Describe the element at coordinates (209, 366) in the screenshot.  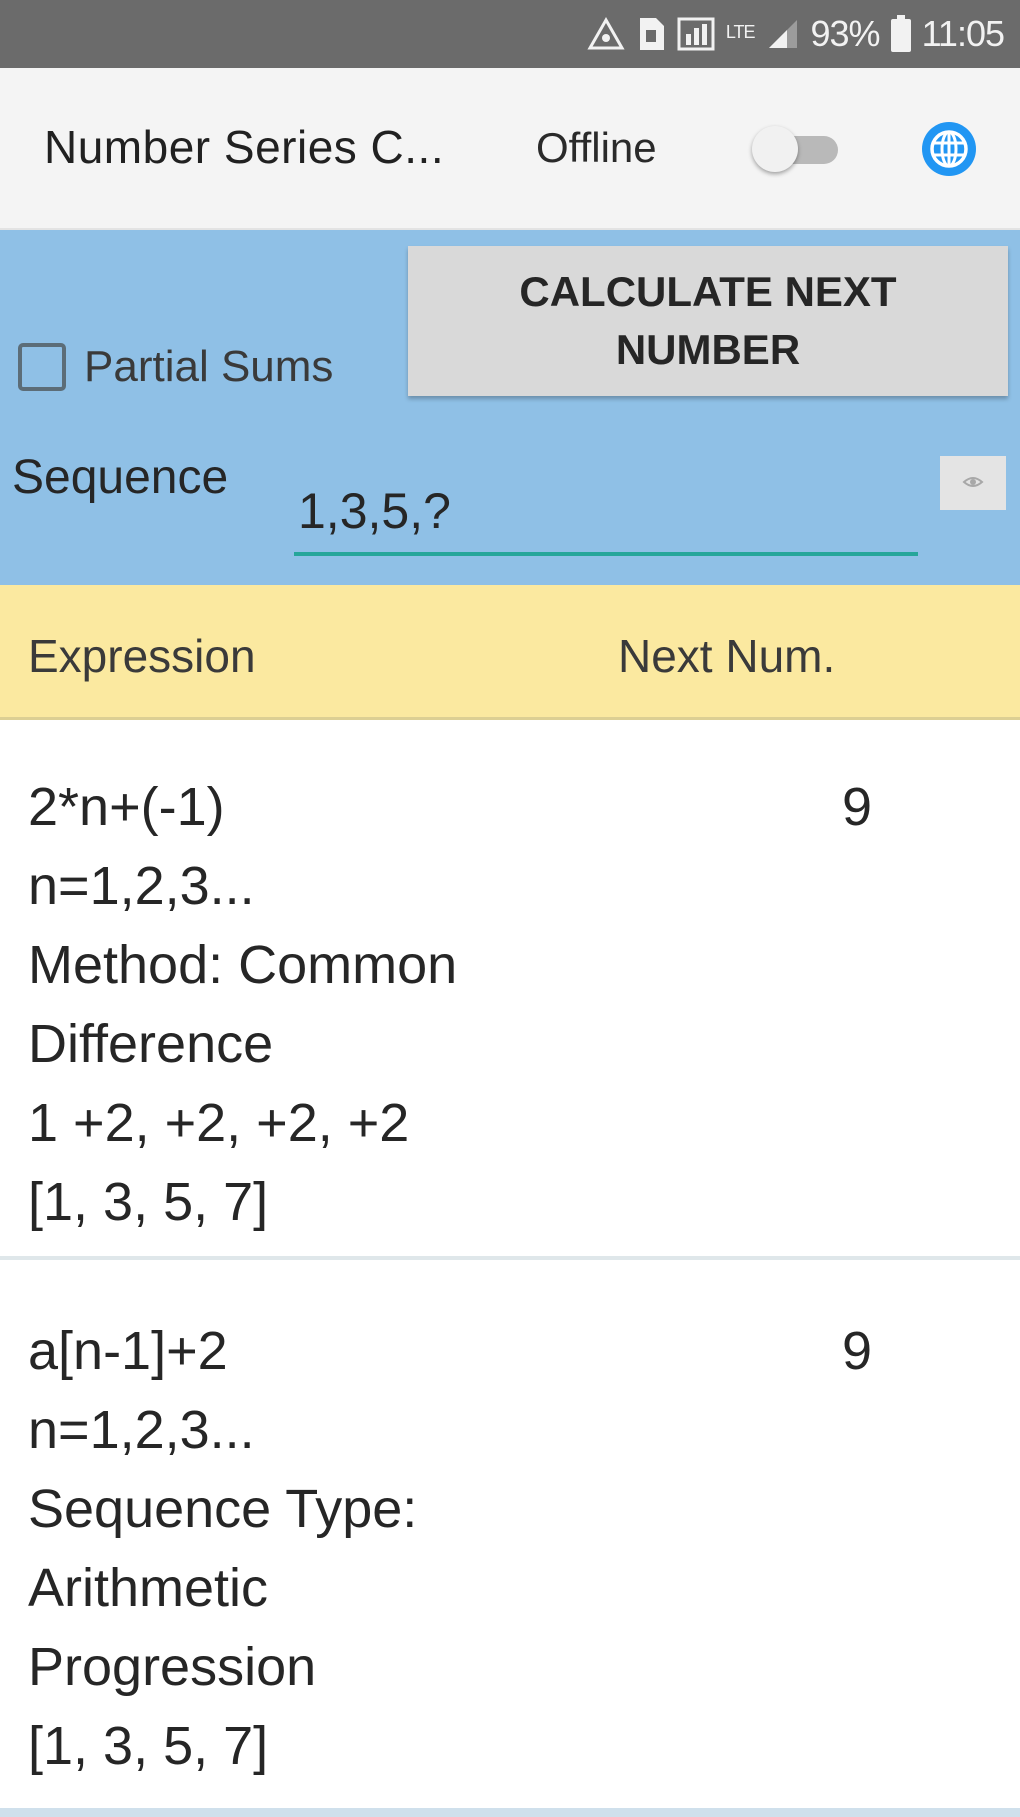
I see `partial-sums-label: Partial Sums` at that location.